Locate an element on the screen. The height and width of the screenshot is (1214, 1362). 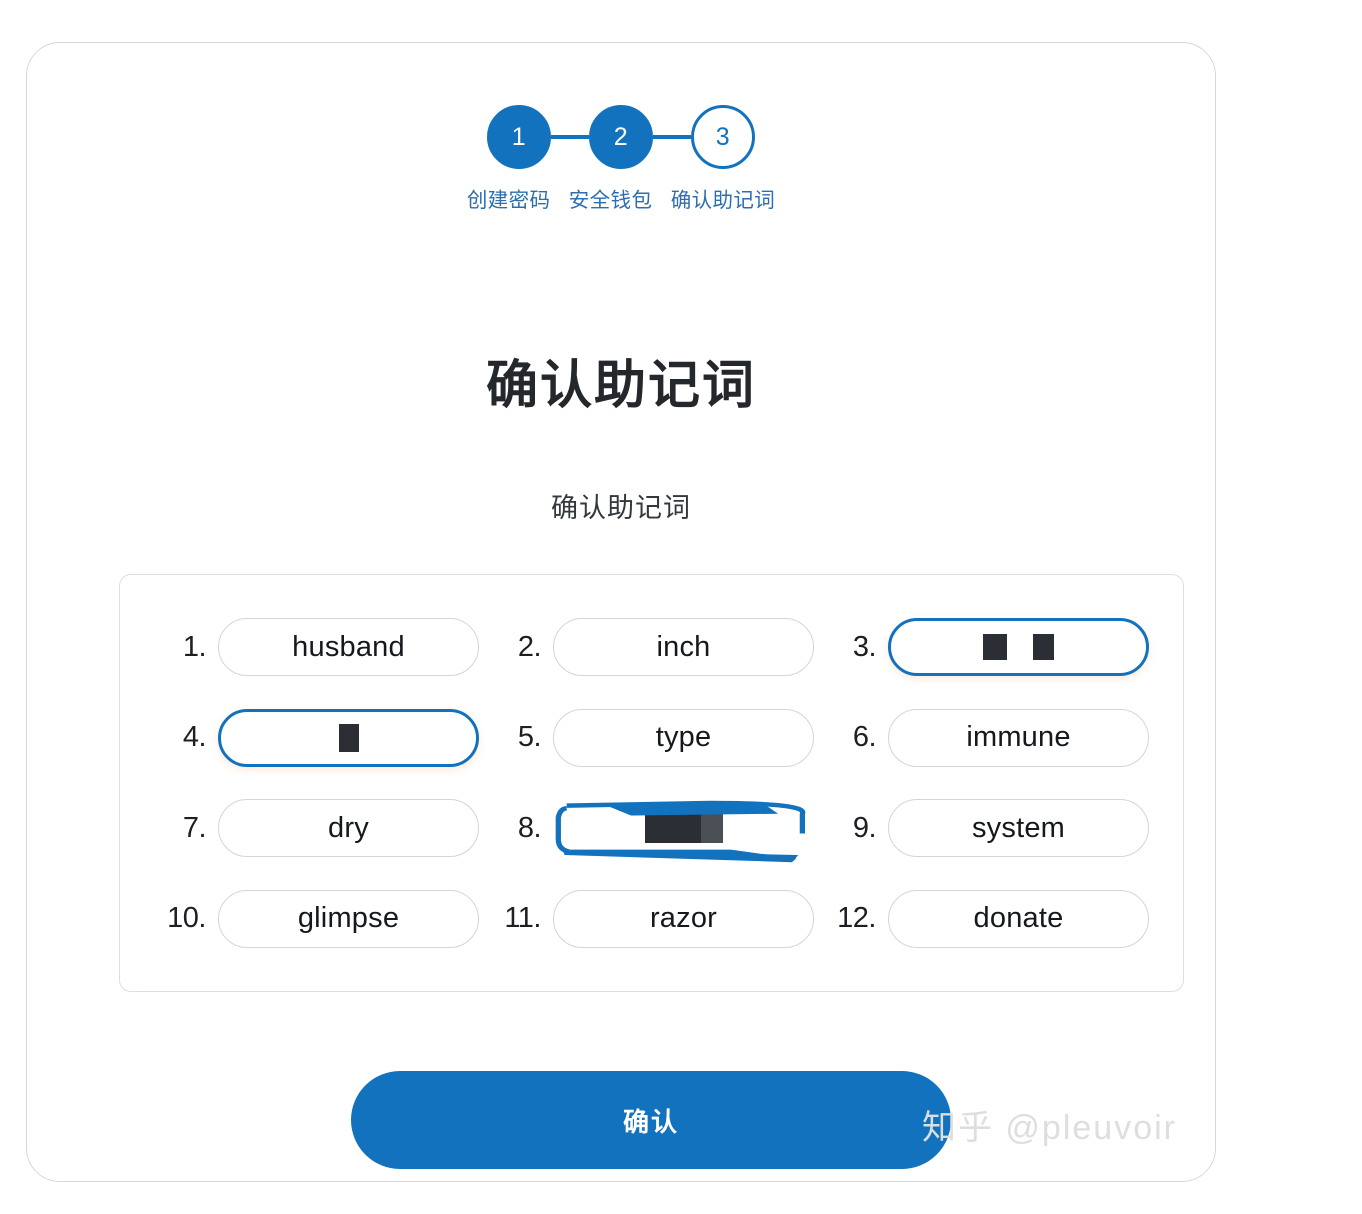
mnemonic-index-8: 8. is located at coordinates (529, 827).